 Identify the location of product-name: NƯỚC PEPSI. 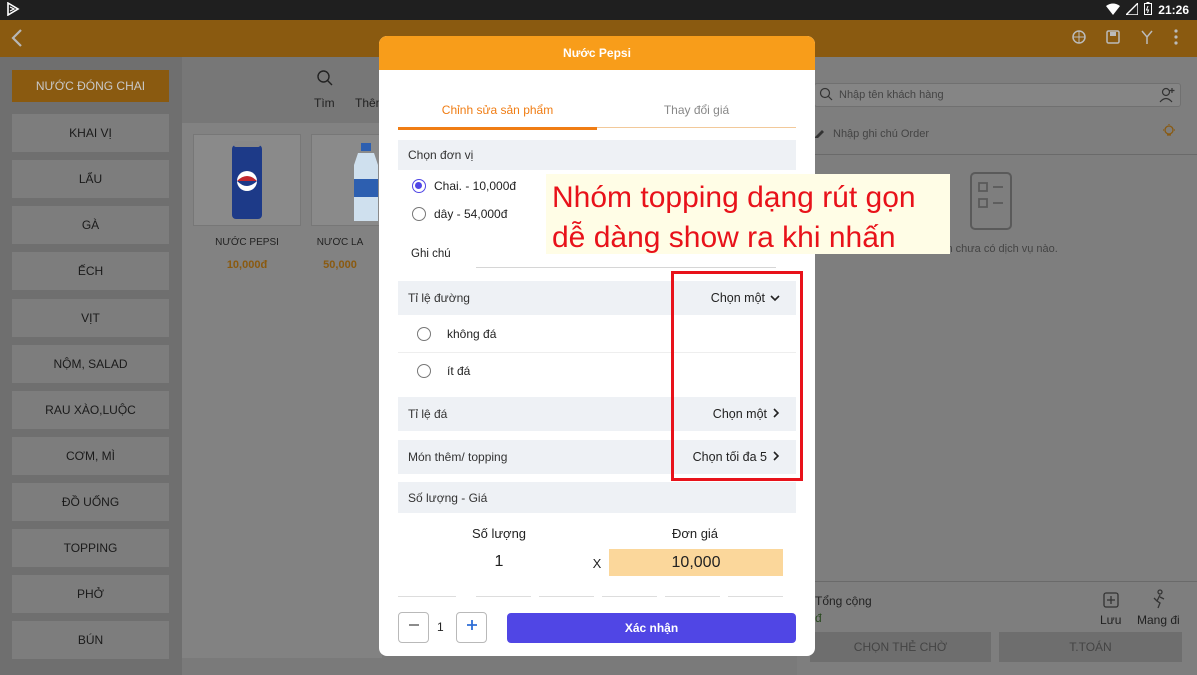
(247, 242).